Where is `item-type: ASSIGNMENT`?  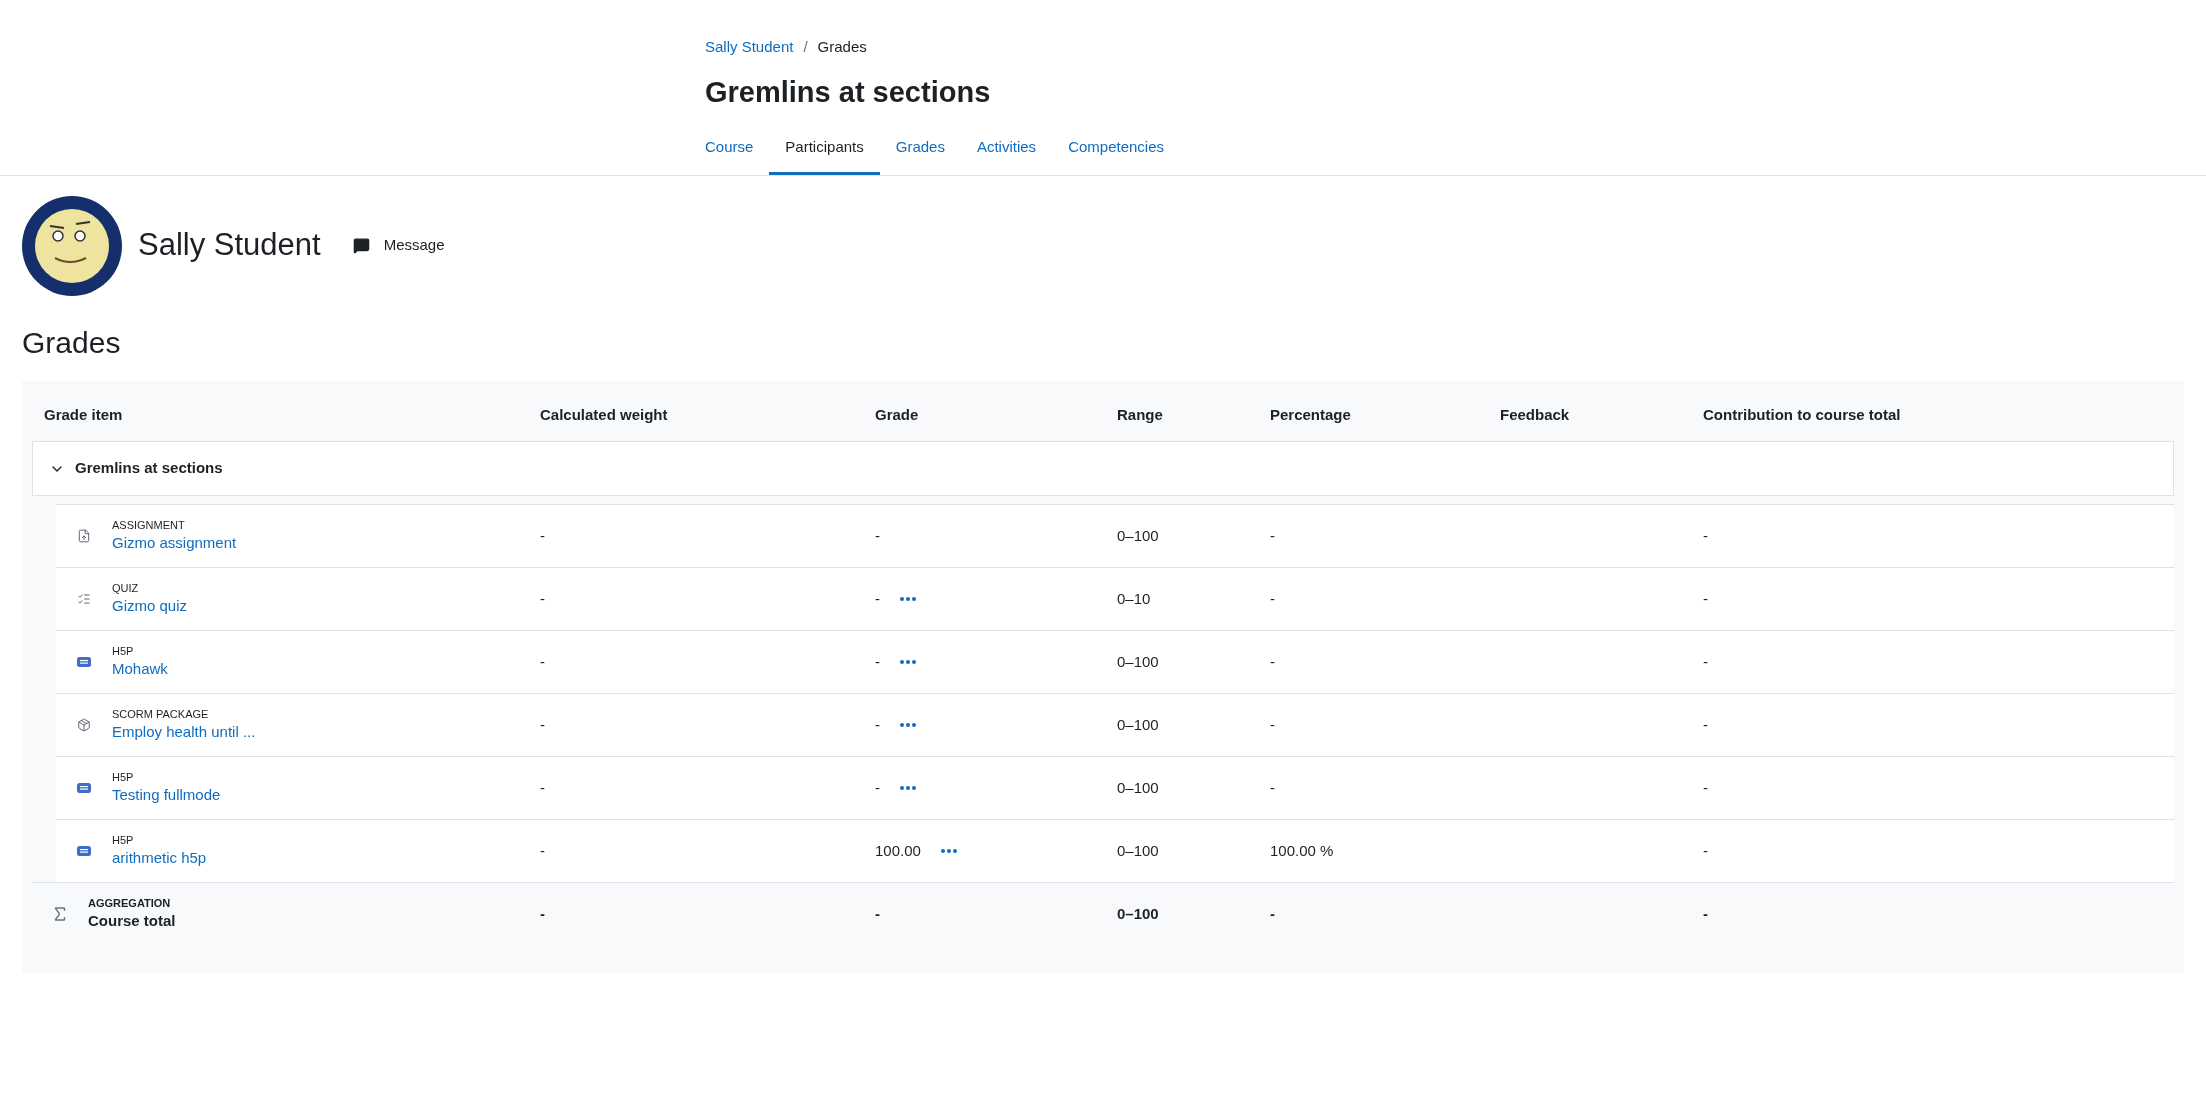
item-type: ASSIGNMENT is located at coordinates (149, 525).